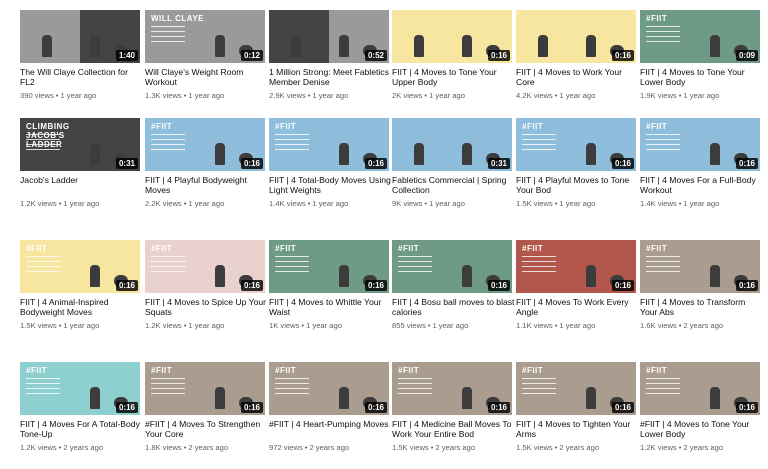  What do you see at coordinates (80, 36) in the screenshot?
I see `video-thumbnail: 1:40` at bounding box center [80, 36].